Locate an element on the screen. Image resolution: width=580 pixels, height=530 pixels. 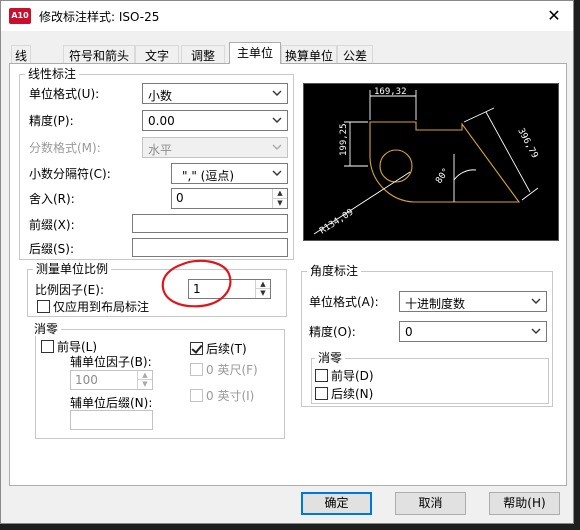
preview-dim-angle: 80° is located at coordinates (443, 176).